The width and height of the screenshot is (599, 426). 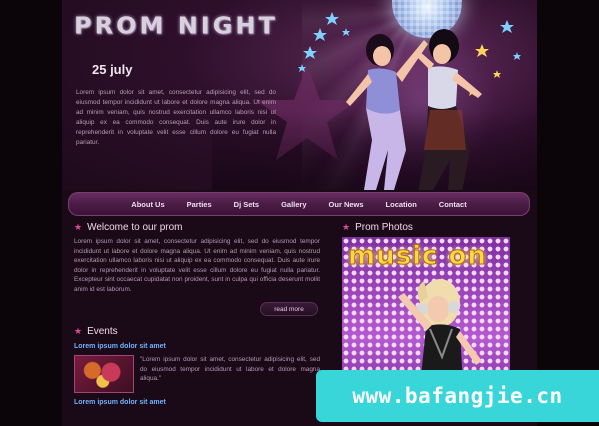 What do you see at coordinates (427, 227) in the screenshot?
I see `photos-heading: ★ Prom Photos` at bounding box center [427, 227].